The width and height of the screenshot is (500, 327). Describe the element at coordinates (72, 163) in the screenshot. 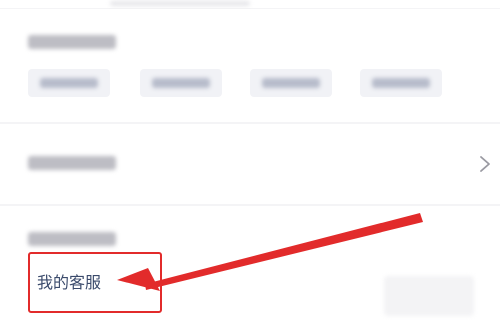

I see `blurred-row-title` at that location.